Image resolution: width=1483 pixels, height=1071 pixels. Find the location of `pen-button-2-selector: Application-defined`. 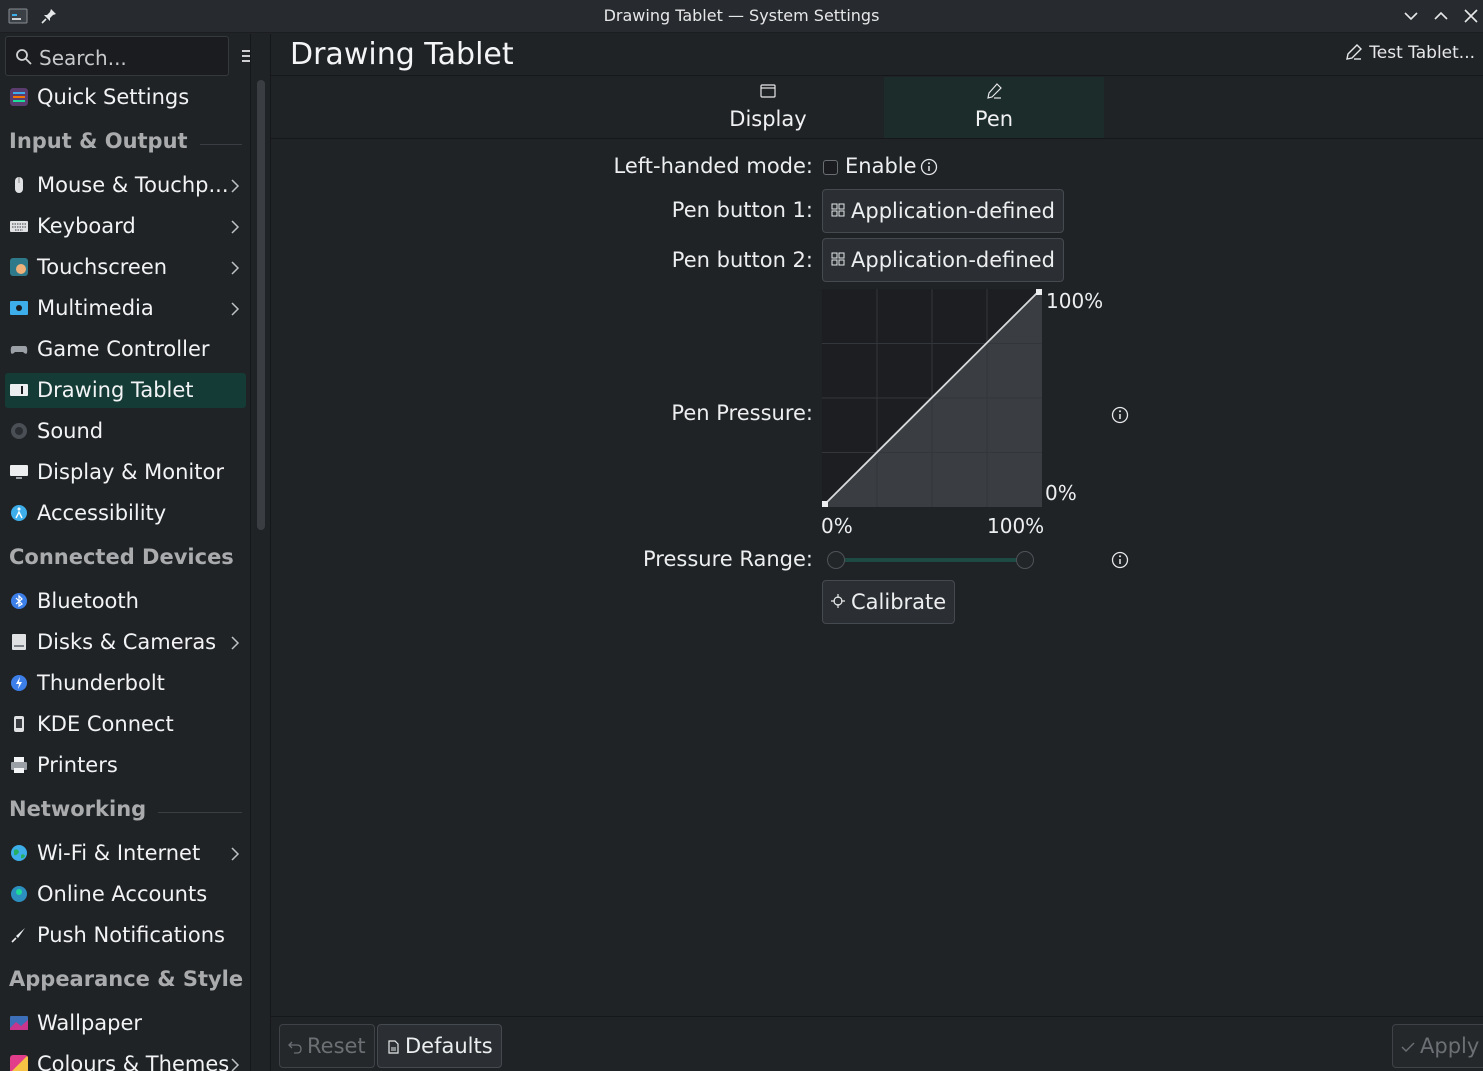

pen-button-2-selector: Application-defined is located at coordinates (943, 260).